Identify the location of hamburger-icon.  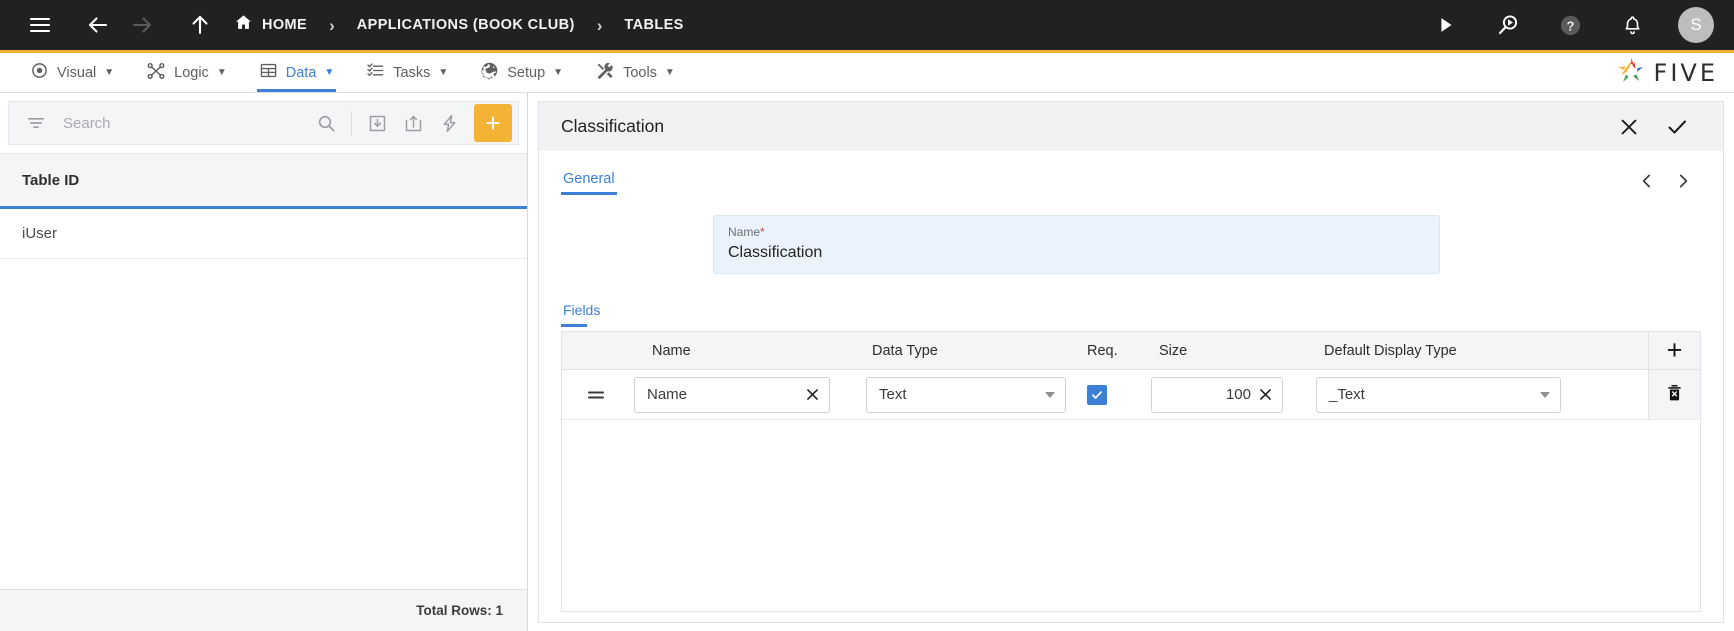
(40, 25).